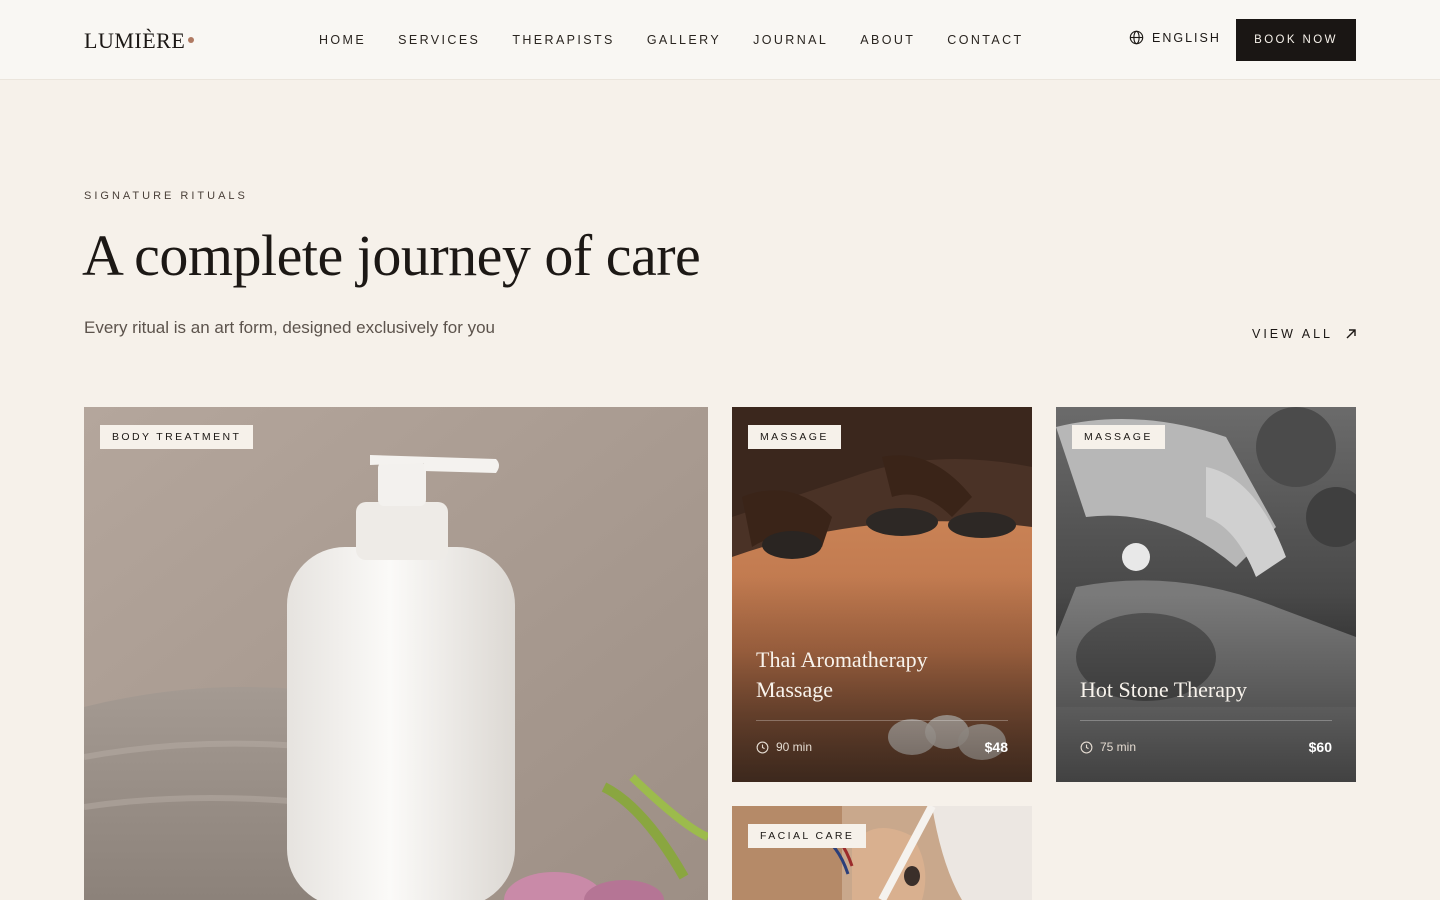 The width and height of the screenshot is (1440, 900). Describe the element at coordinates (166, 196) in the screenshot. I see `section-eyebrow: SIGNATURE RITUALS` at that location.